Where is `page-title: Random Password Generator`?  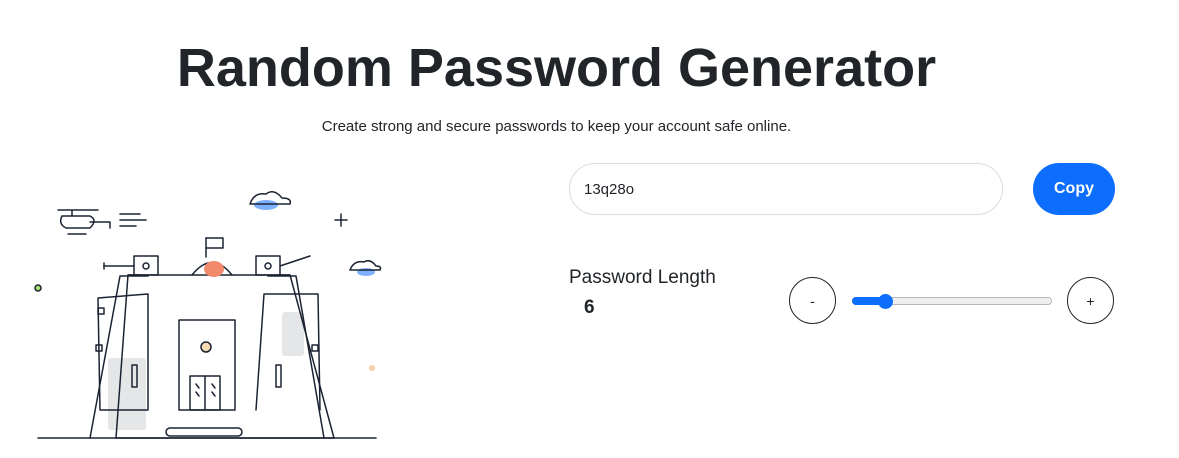 page-title: Random Password Generator is located at coordinates (556, 68).